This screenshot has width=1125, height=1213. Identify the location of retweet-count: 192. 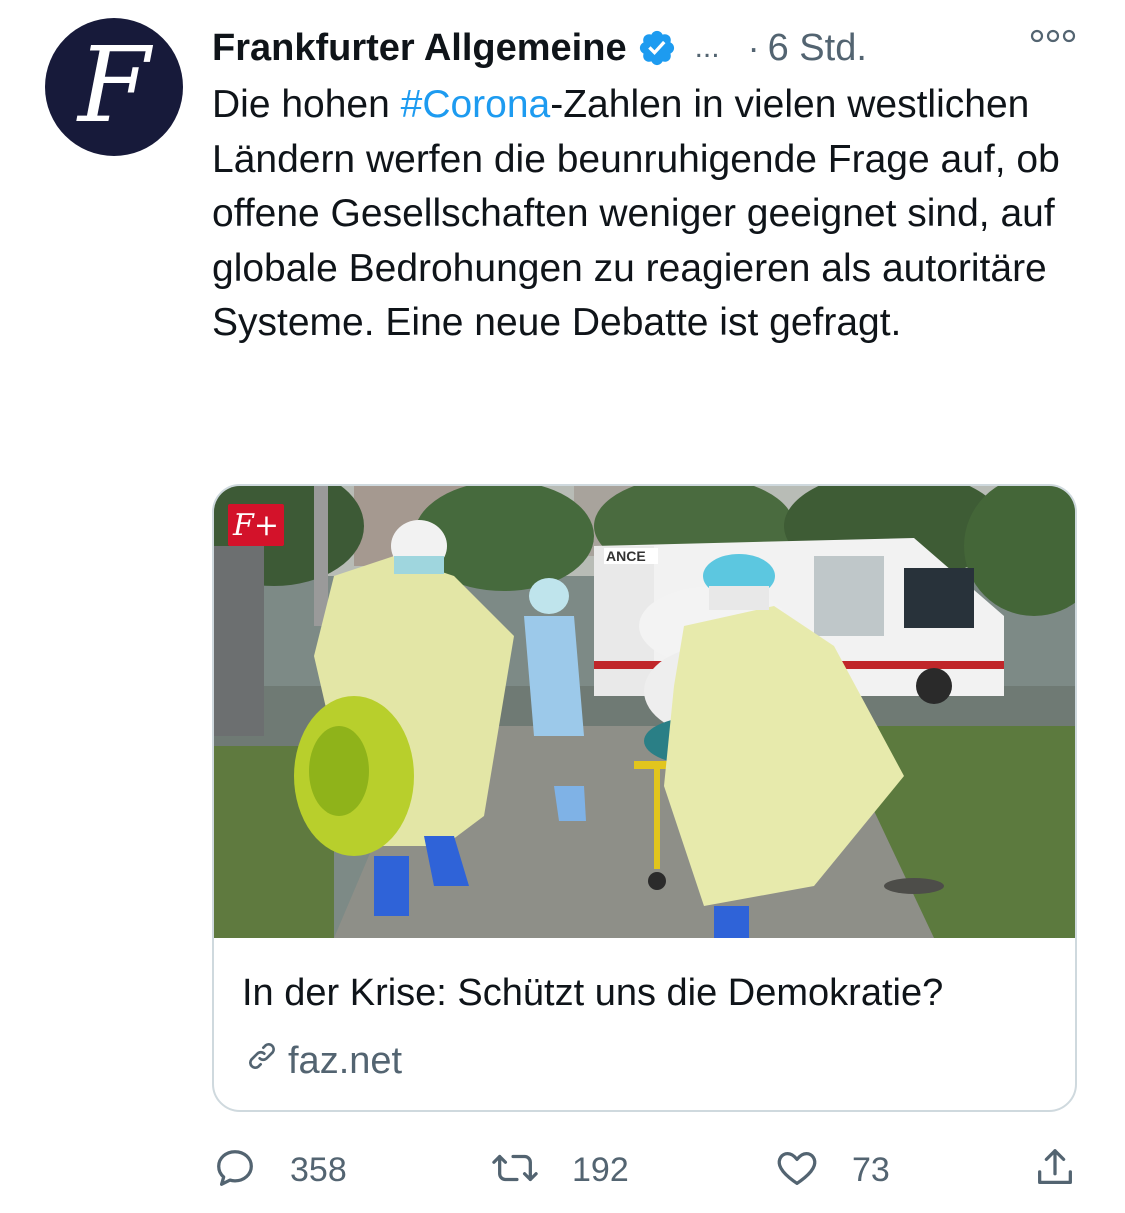
(600, 1169).